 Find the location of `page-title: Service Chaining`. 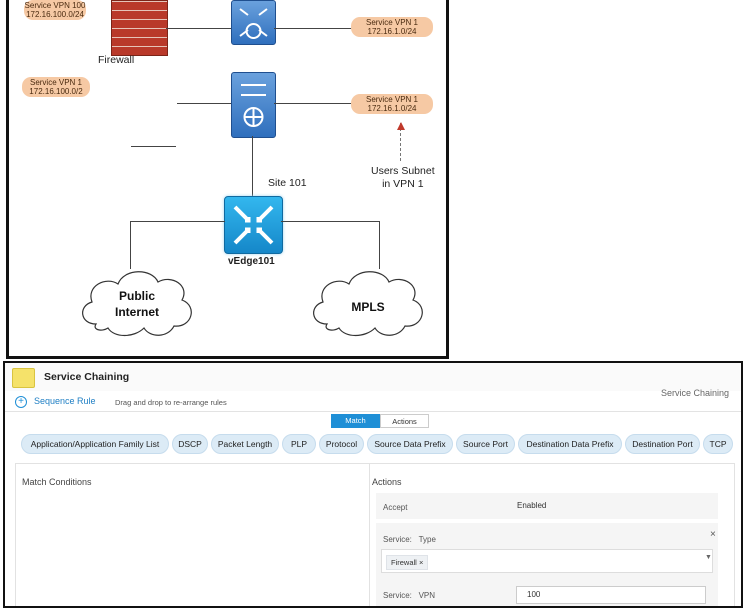

page-title: Service Chaining is located at coordinates (87, 377).